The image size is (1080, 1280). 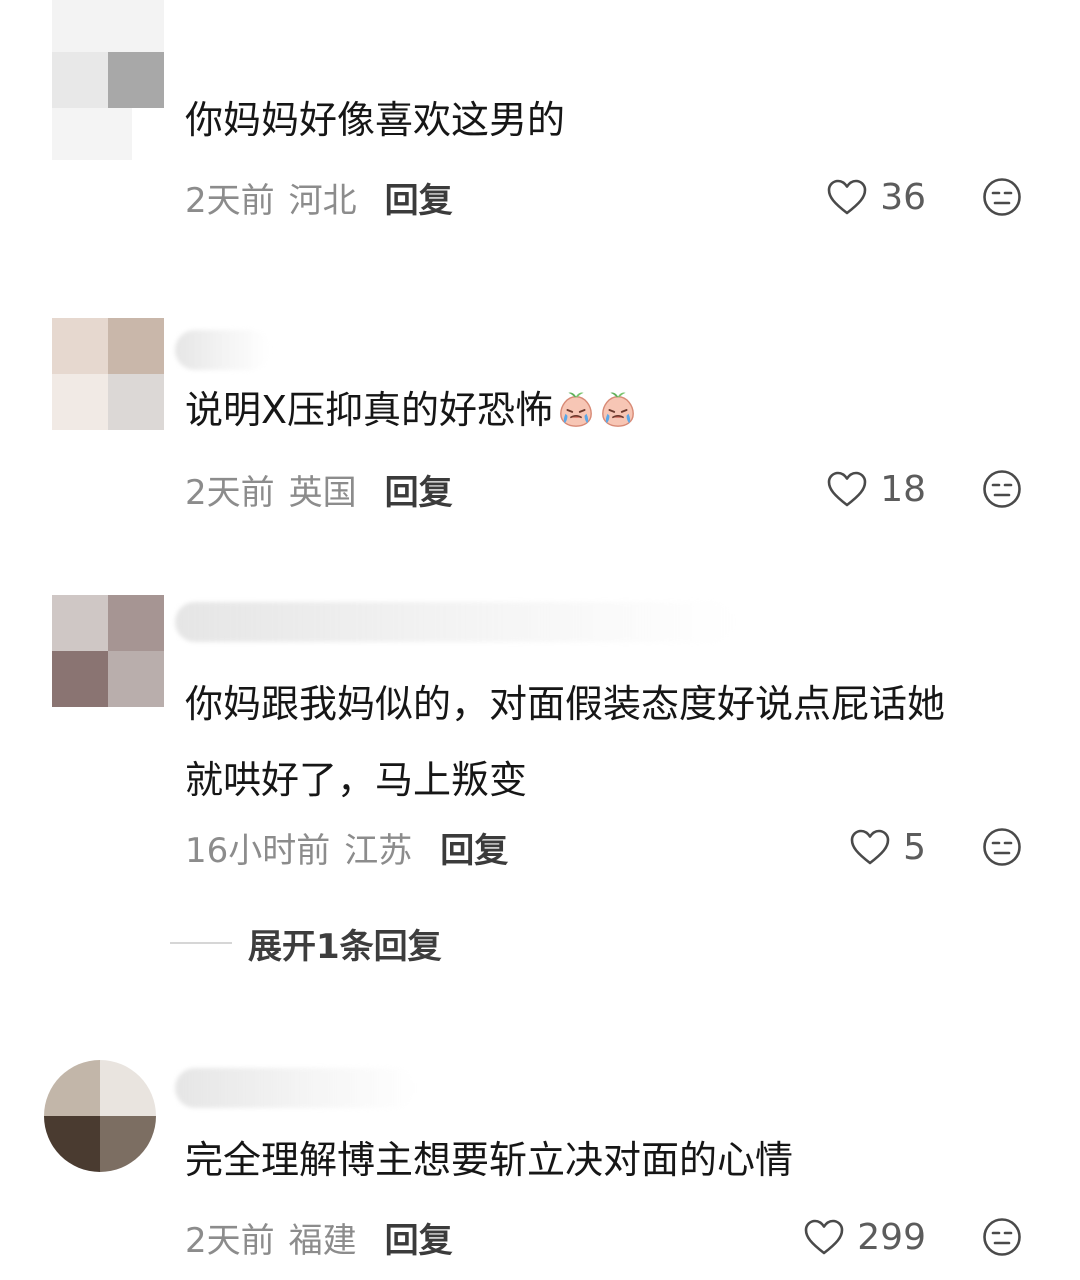 I want to click on expand-replies-label: 展开1条回复, so click(x=345, y=946).